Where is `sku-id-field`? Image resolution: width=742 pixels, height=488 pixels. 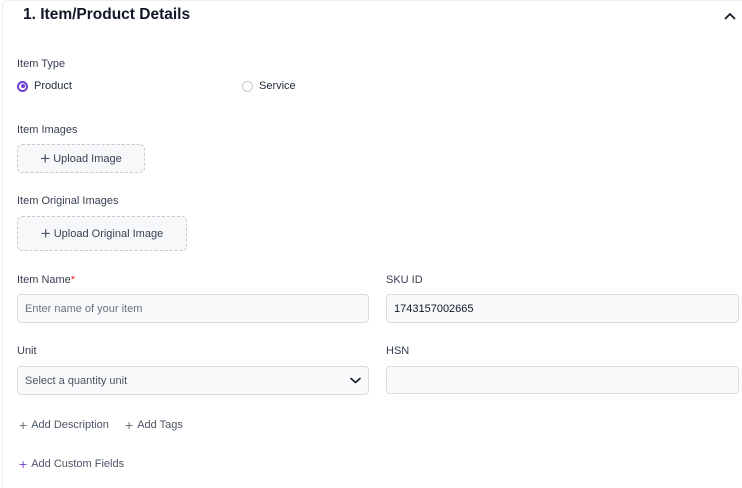 sku-id-field is located at coordinates (562, 308).